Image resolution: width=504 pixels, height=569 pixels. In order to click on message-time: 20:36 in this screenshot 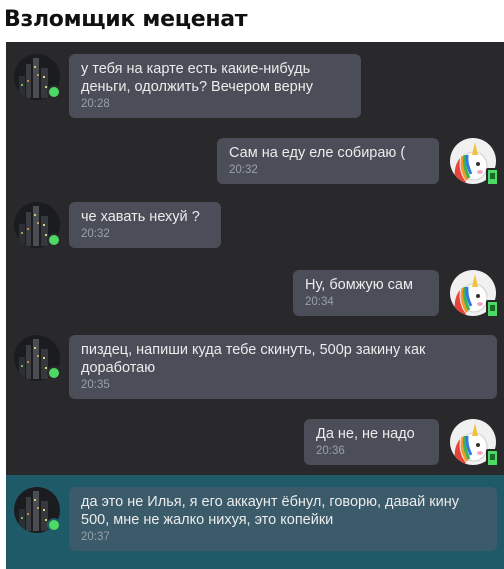, I will do `click(330, 451)`.